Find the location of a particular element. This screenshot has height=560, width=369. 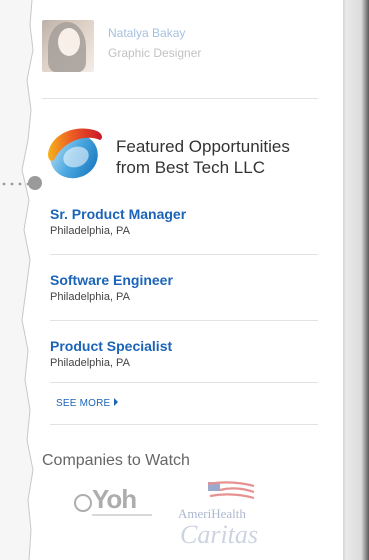

flag-icon is located at coordinates (231, 490).